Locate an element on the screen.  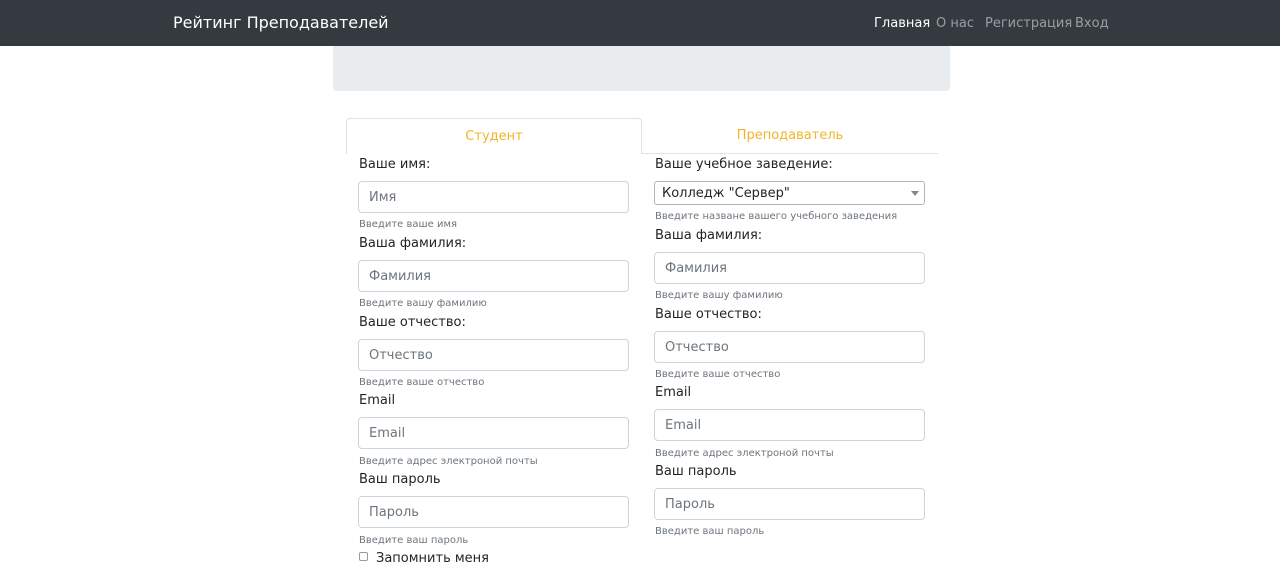
tab-divider is located at coordinates (790, 153).